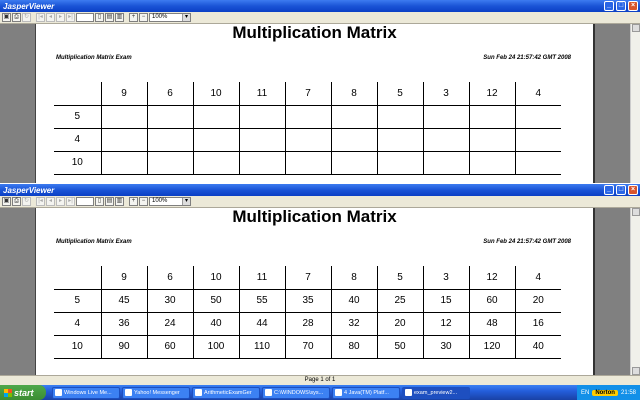 The image size is (640, 400). Describe the element at coordinates (538, 324) in the screenshot. I see `matrix-cell: 16` at that location.